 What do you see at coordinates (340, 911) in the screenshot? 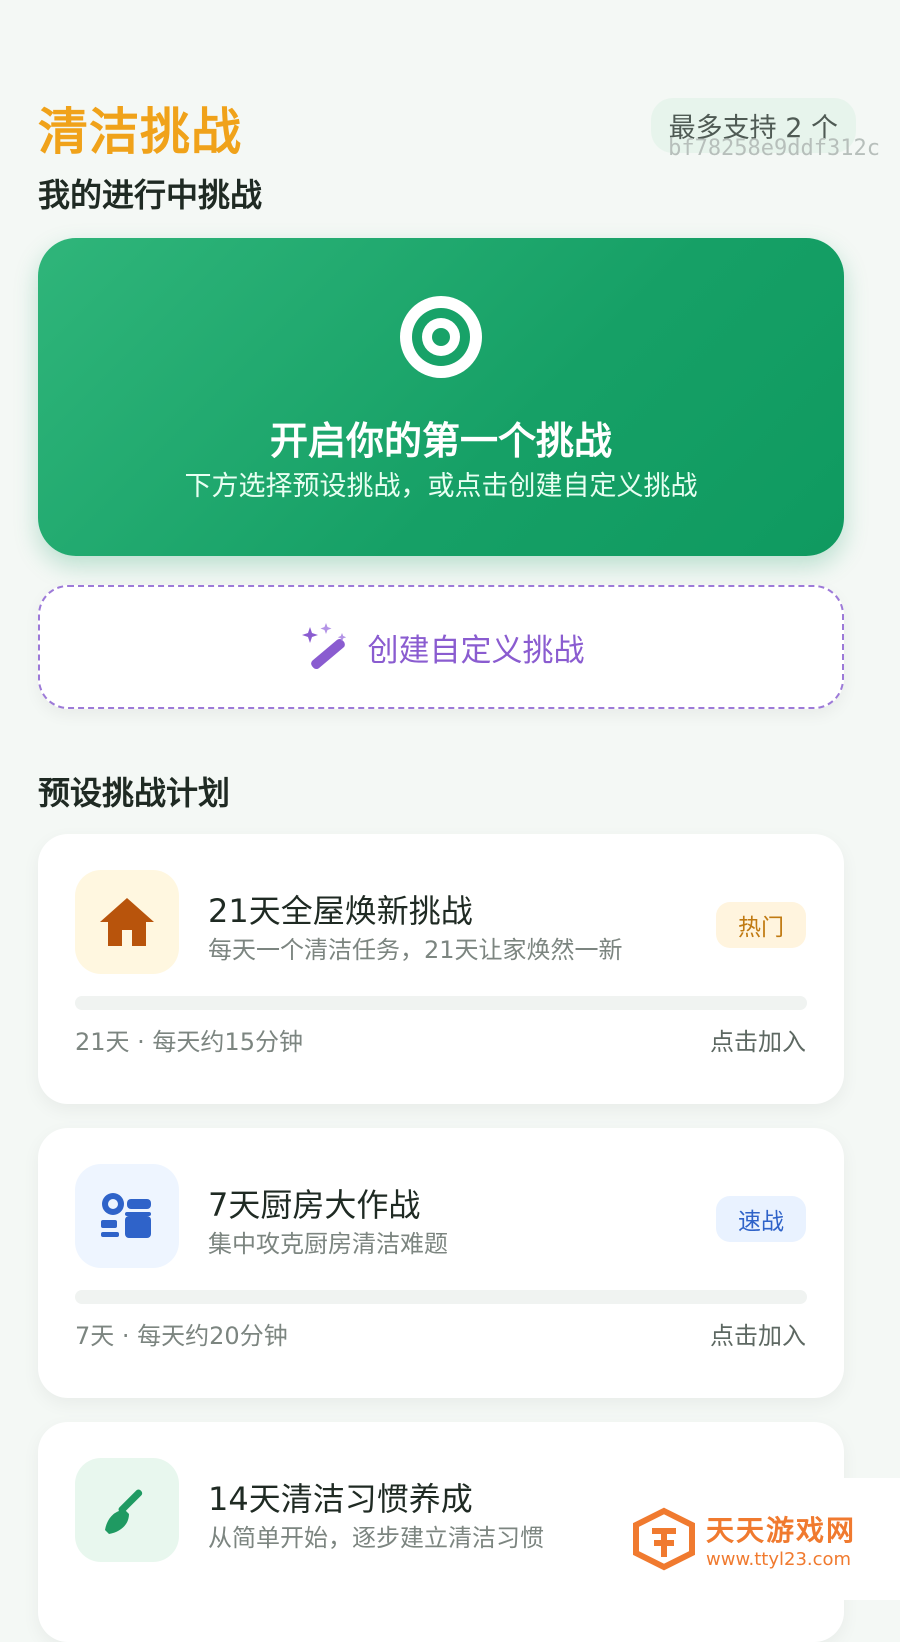
I see `plan-name: 21天全屋焕新挑战` at bounding box center [340, 911].